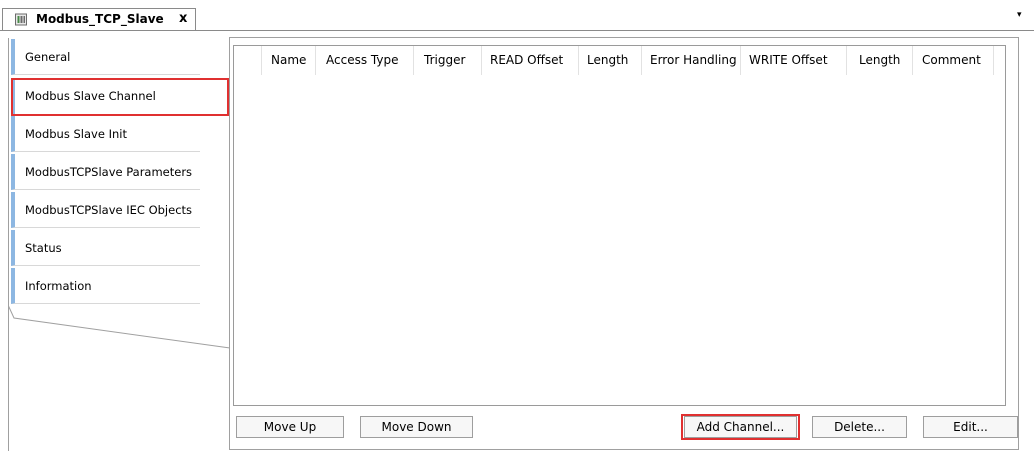 This screenshot has width=1034, height=451. What do you see at coordinates (105, 286) in the screenshot?
I see `sidebar-item-information: Information` at bounding box center [105, 286].